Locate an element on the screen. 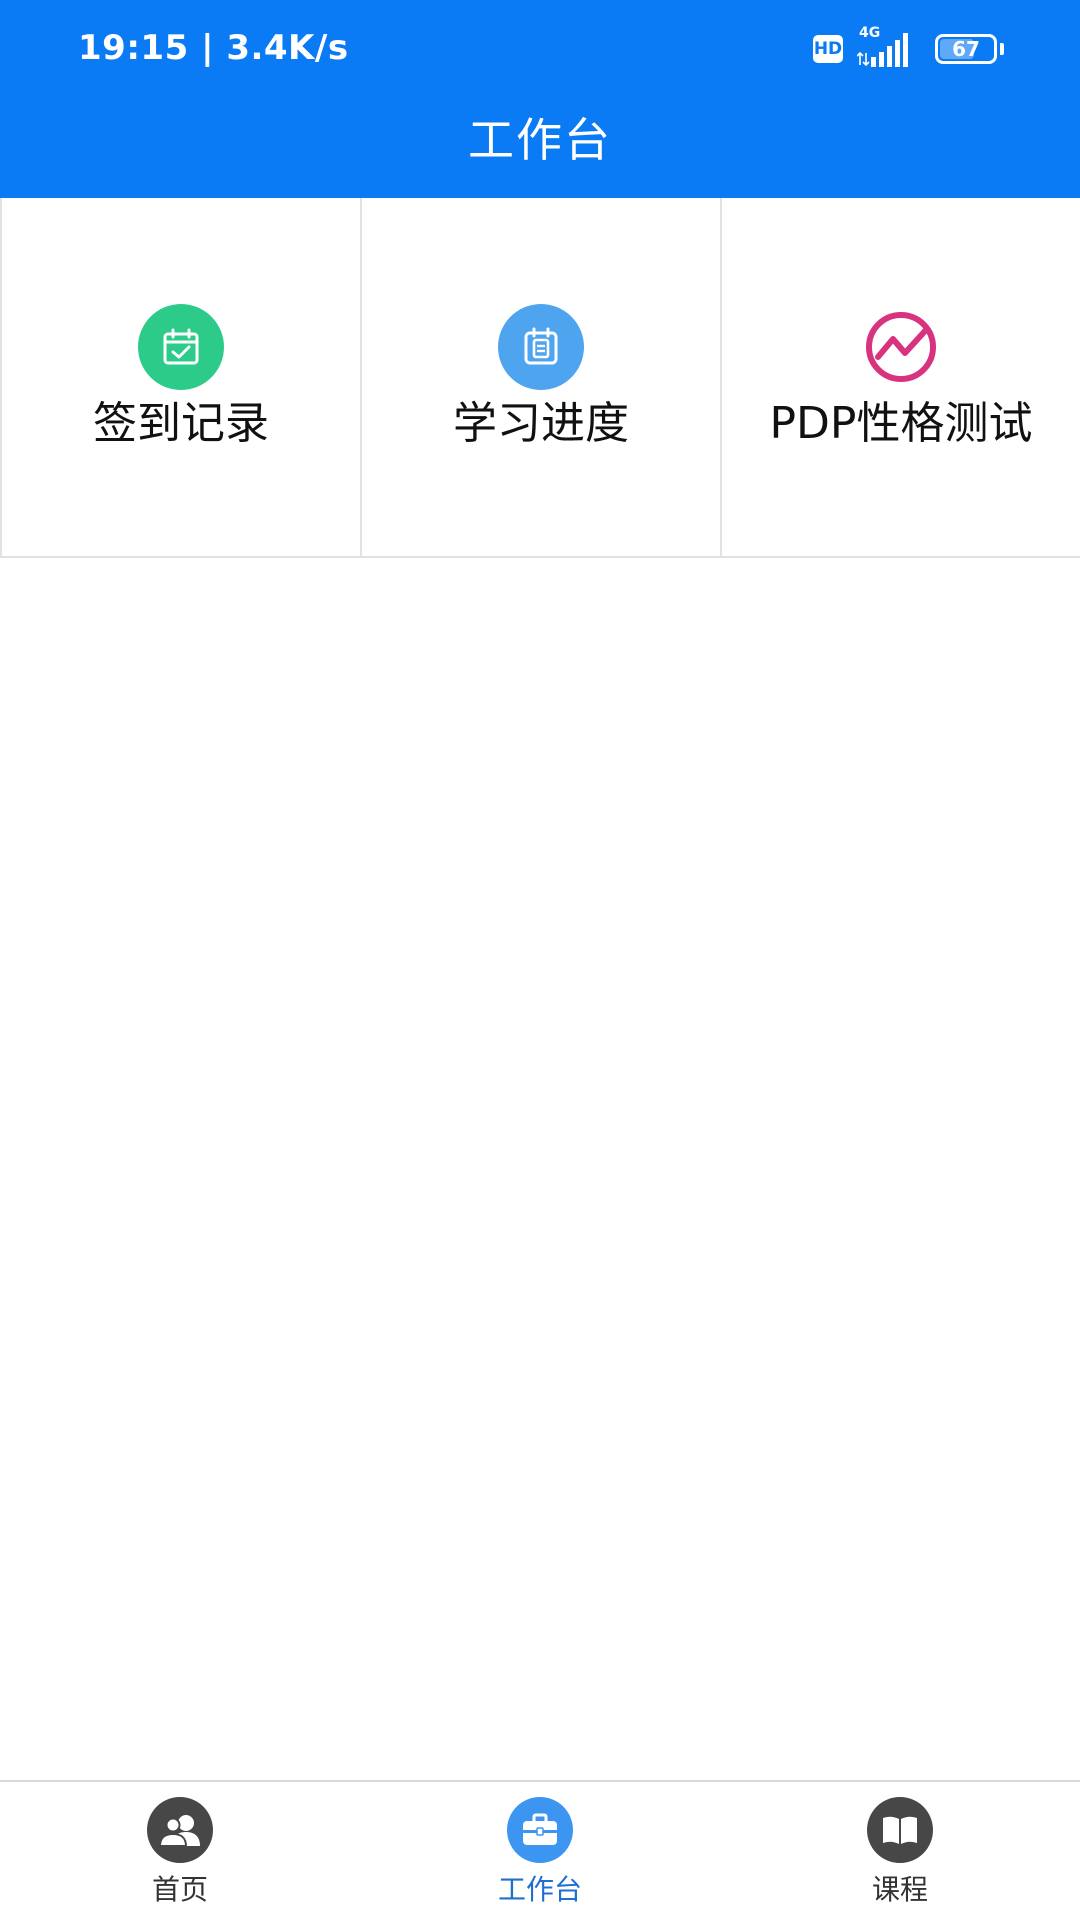 Image resolution: width=1080 pixels, height=1920 pixels. grid-item-pdp-test: PDP性格测试 is located at coordinates (901, 377).